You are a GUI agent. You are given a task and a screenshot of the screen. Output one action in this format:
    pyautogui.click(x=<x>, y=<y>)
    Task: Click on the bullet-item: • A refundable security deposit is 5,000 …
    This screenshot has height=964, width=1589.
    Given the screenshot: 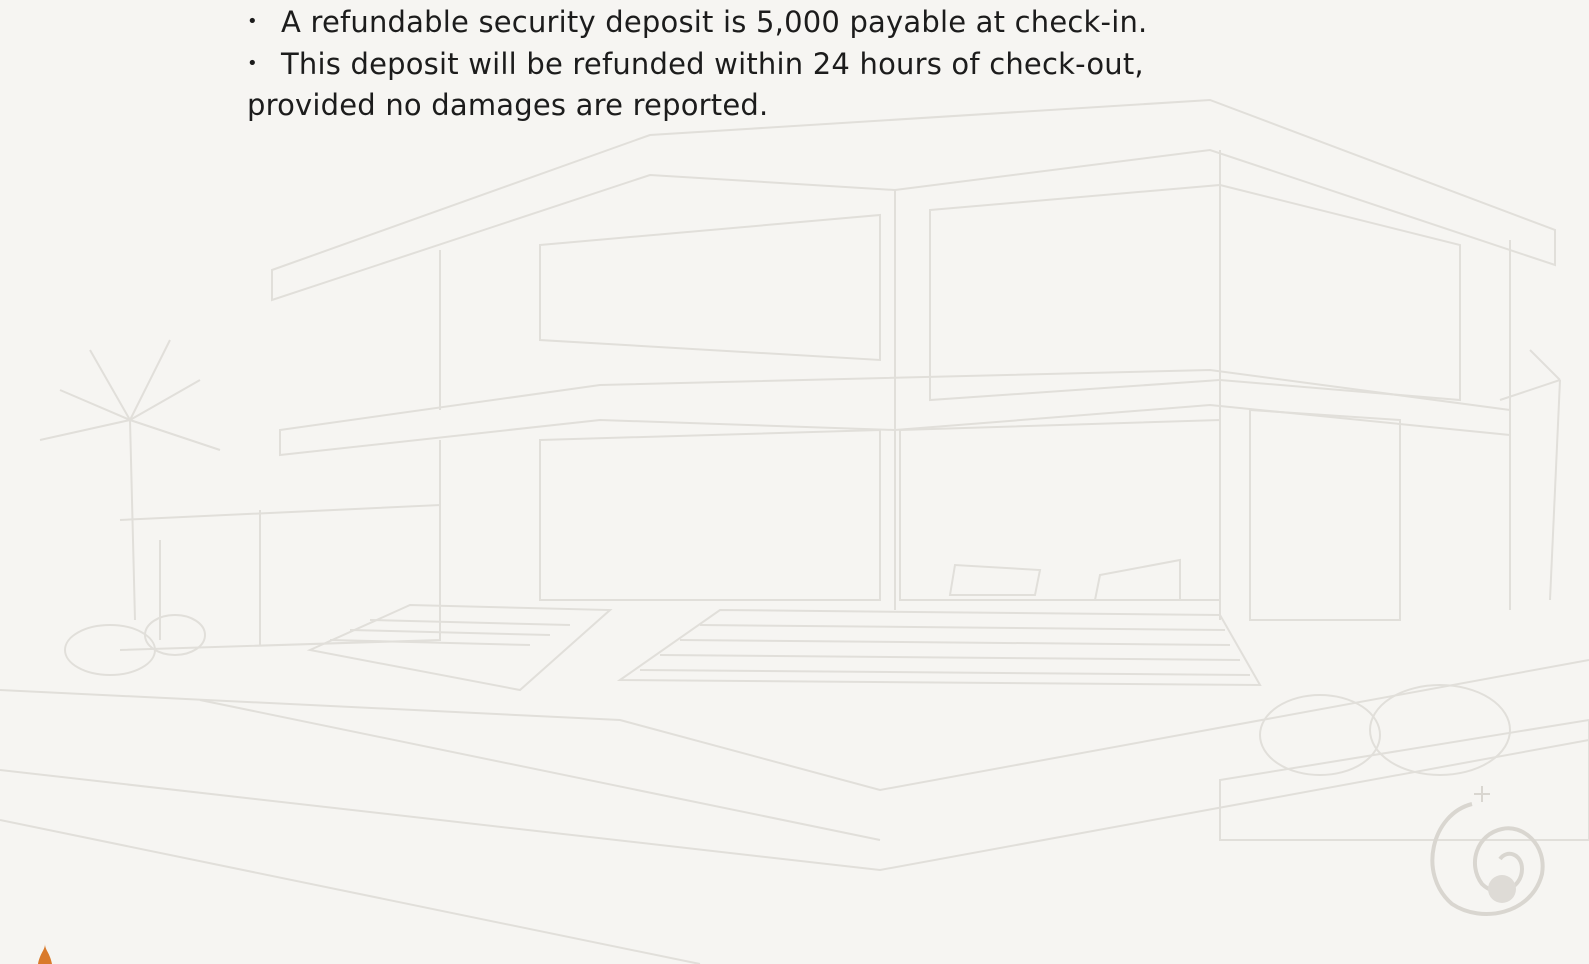 What is the action you would take?
    pyautogui.click(x=697, y=23)
    